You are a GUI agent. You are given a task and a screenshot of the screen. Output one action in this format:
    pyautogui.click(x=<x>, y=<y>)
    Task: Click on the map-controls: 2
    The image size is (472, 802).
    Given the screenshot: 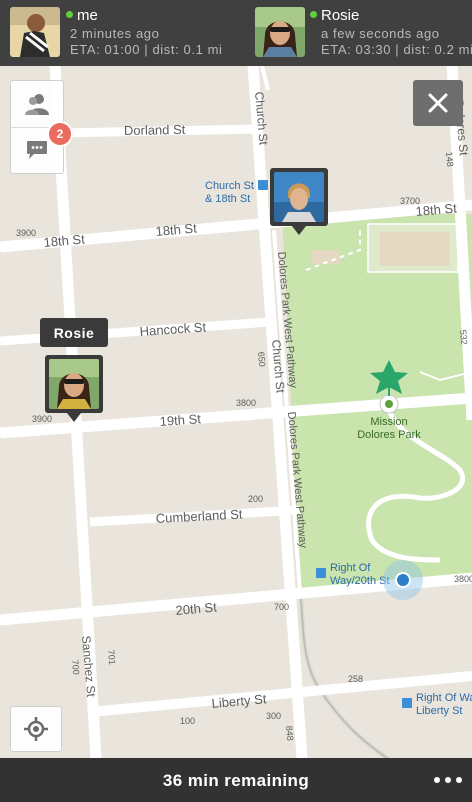 What is the action you would take?
    pyautogui.click(x=40, y=127)
    